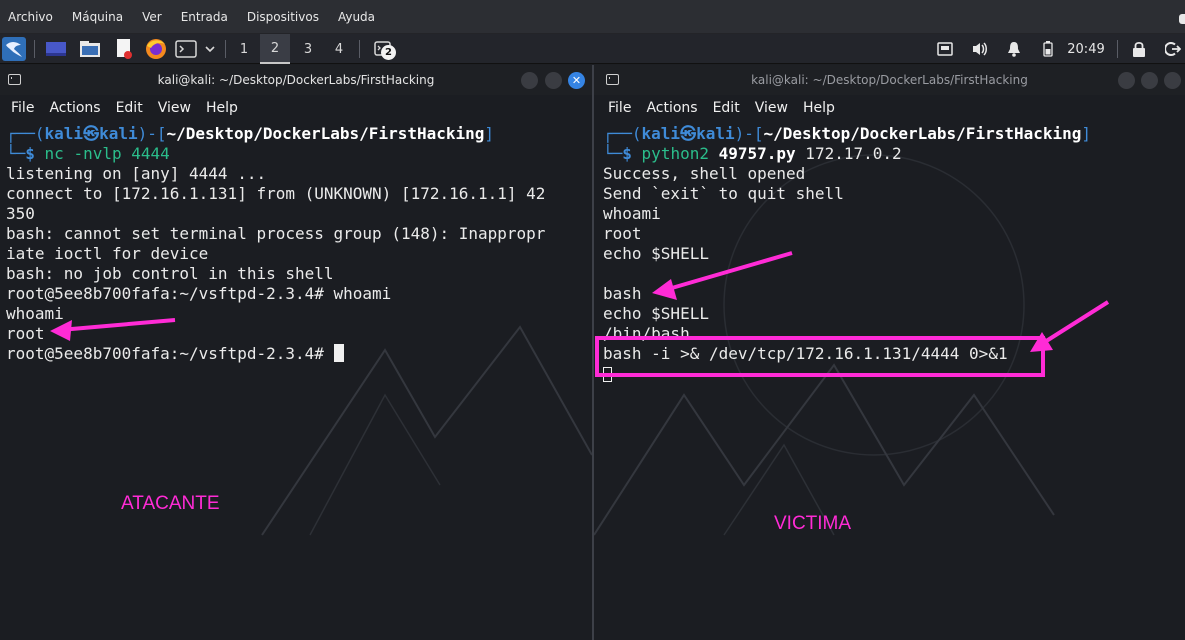  Describe the element at coordinates (757, 153) in the screenshot. I see `exploit-filename: 49757.py` at that location.